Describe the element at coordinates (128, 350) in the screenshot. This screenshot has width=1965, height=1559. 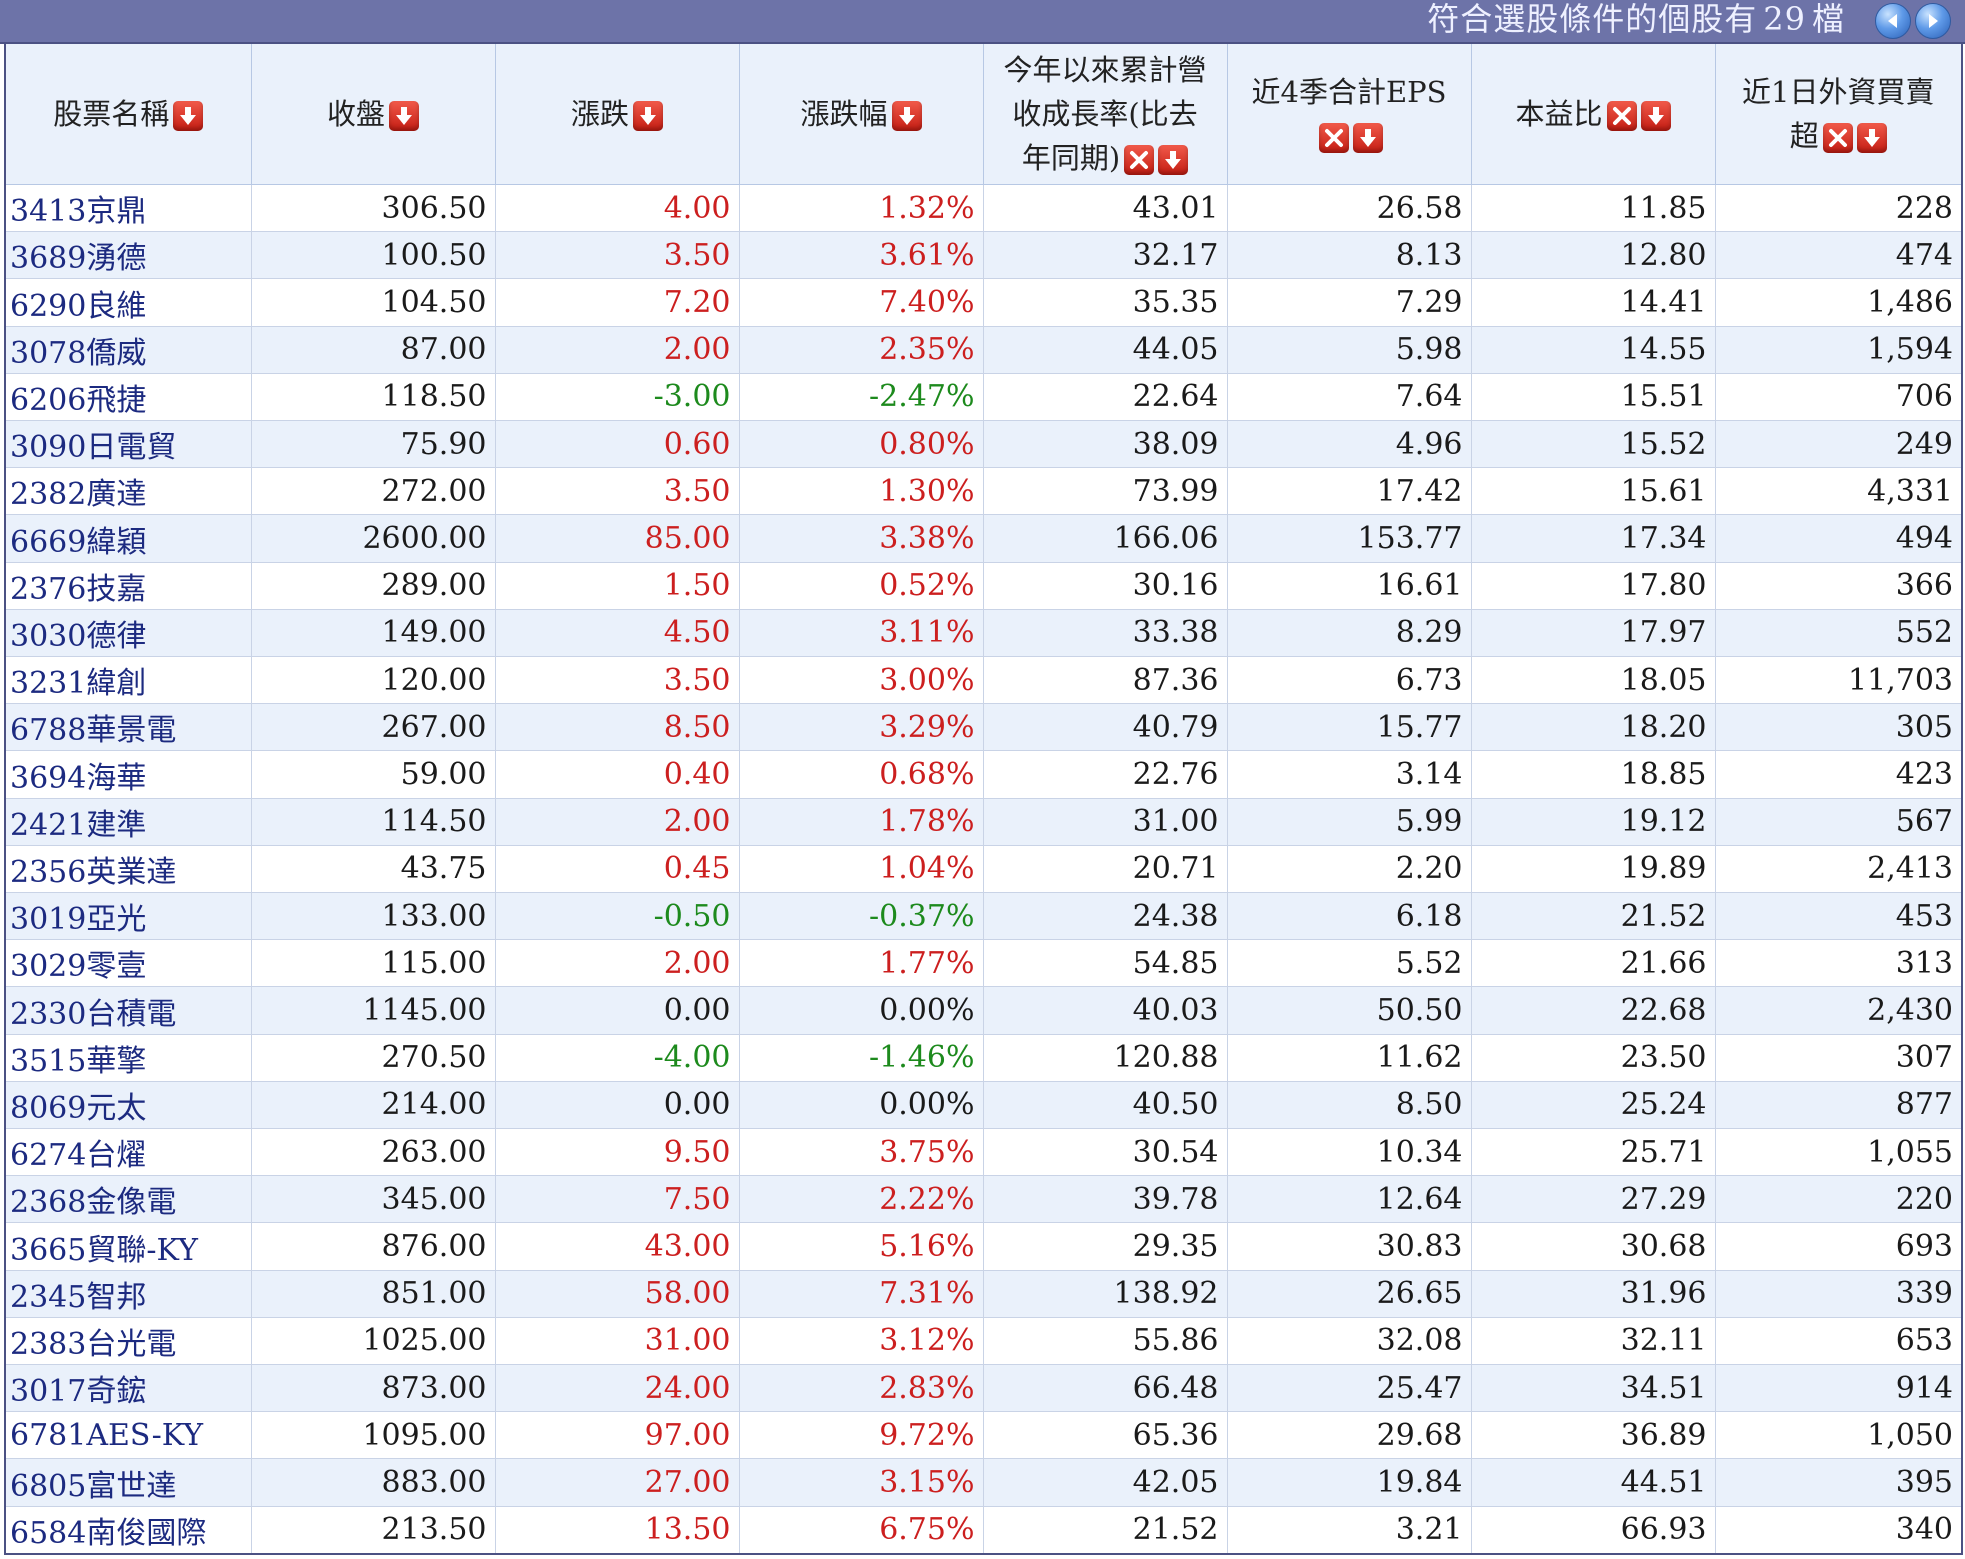
I see `stock-name-link: 3078僑威` at that location.